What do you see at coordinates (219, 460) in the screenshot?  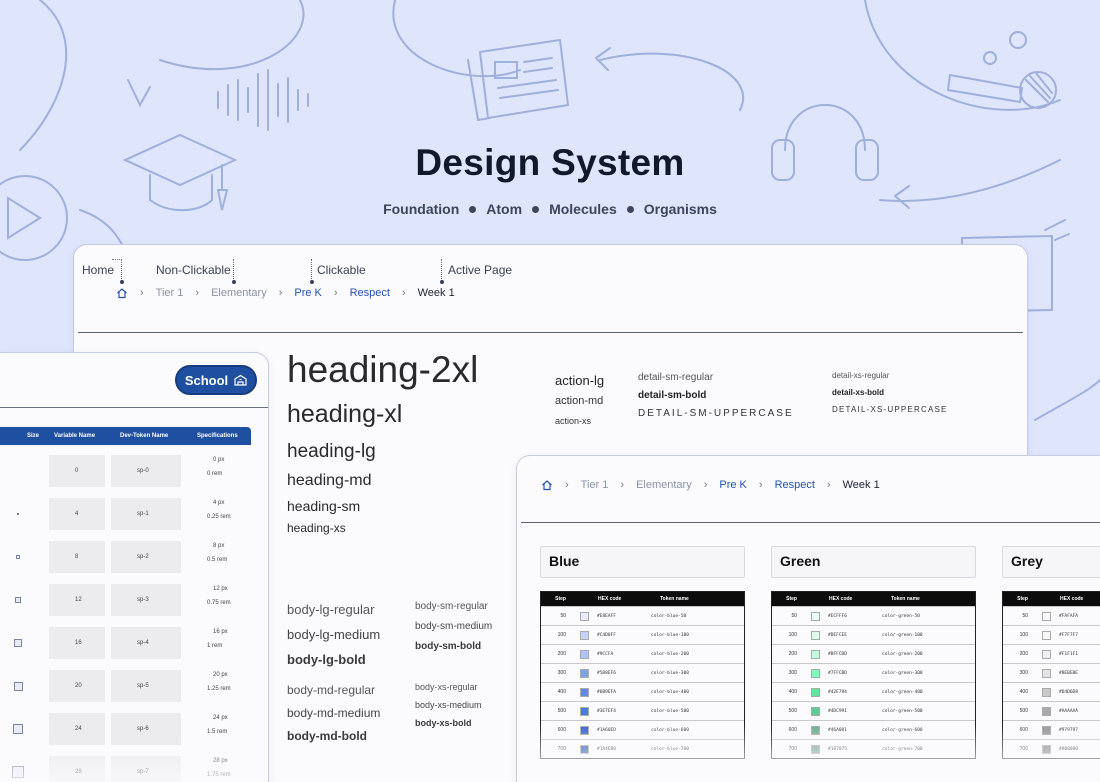 I see `spec-px: 0 px` at bounding box center [219, 460].